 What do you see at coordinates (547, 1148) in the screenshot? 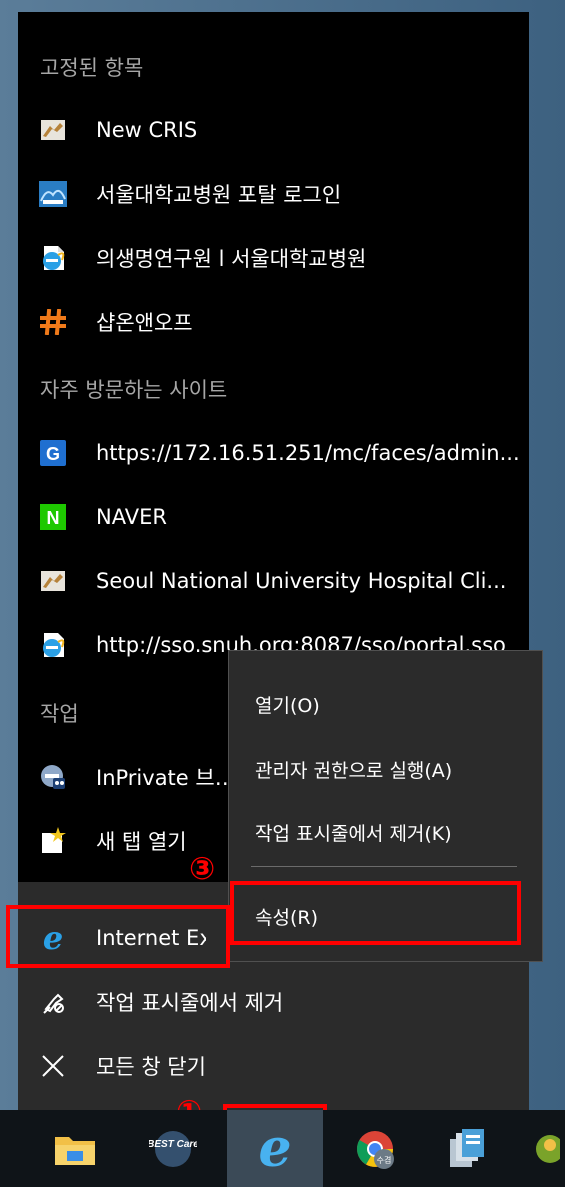
I see `app-icon` at bounding box center [547, 1148].